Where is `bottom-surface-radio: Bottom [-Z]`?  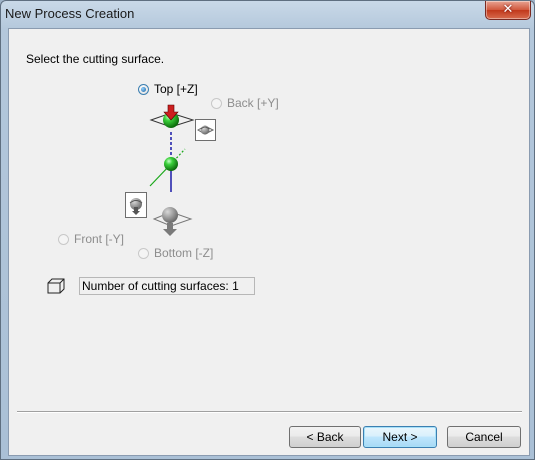
bottom-surface-radio: Bottom [-Z] is located at coordinates (175, 253).